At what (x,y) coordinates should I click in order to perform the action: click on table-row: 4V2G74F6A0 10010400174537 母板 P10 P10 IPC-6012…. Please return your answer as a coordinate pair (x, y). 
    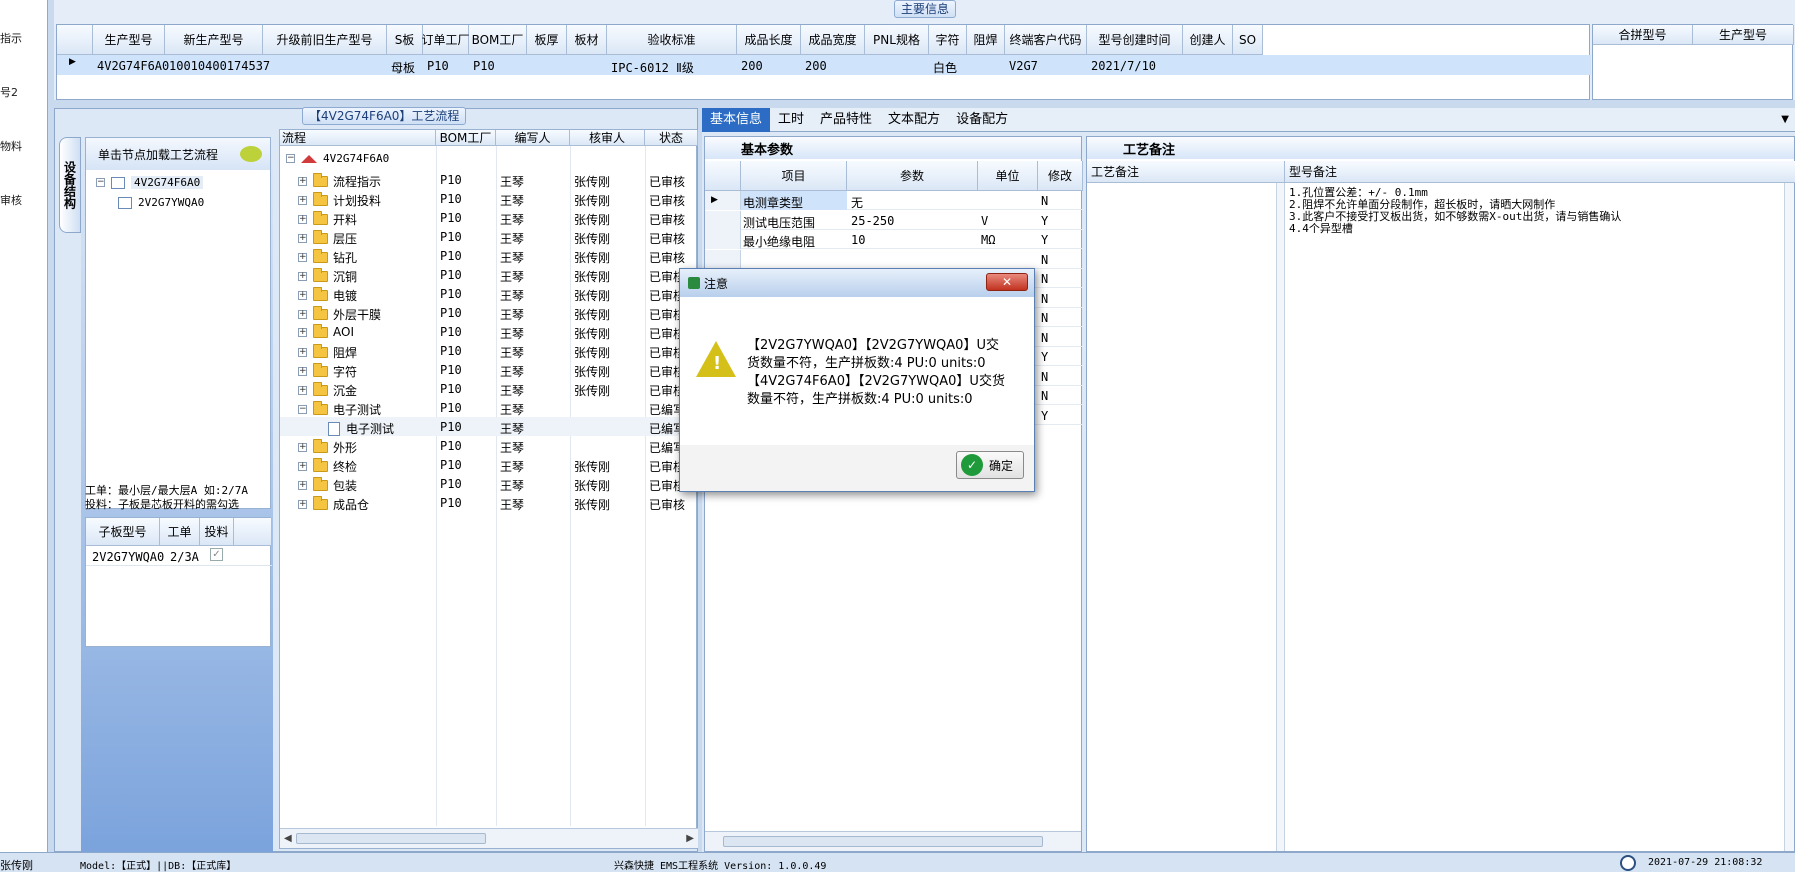
    Looking at the image, I should click on (824, 65).